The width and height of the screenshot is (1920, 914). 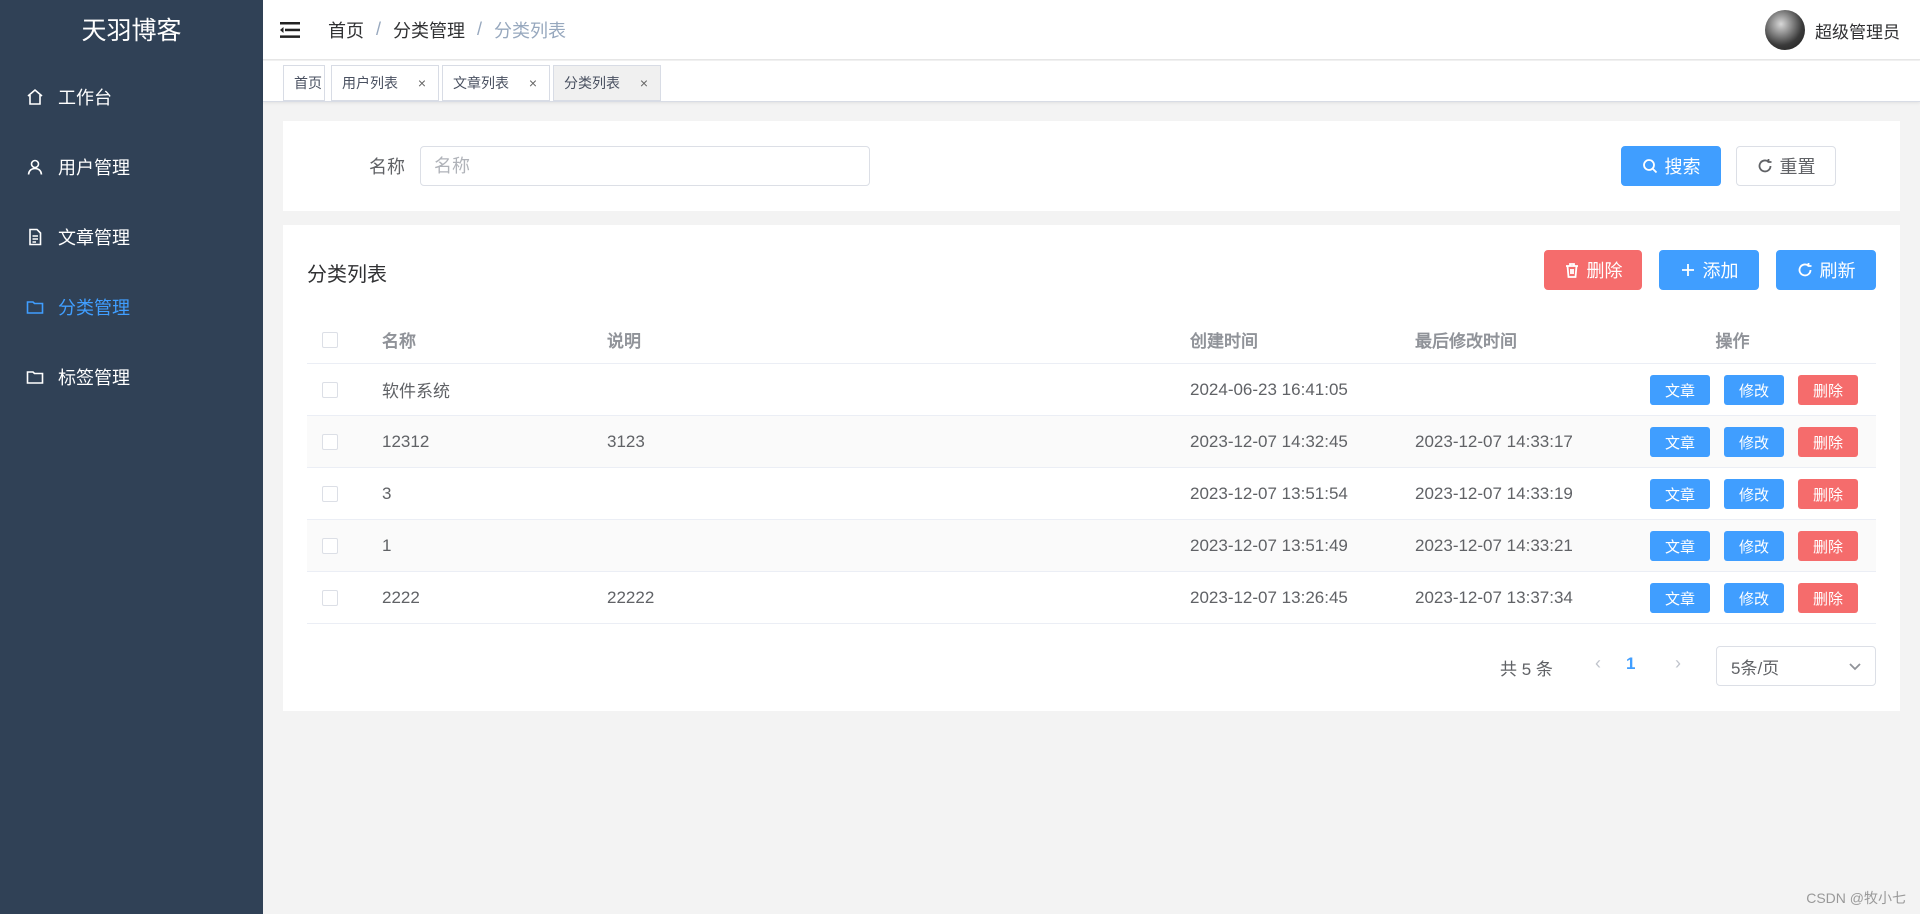 I want to click on cell-name: 2222, so click(x=401, y=597).